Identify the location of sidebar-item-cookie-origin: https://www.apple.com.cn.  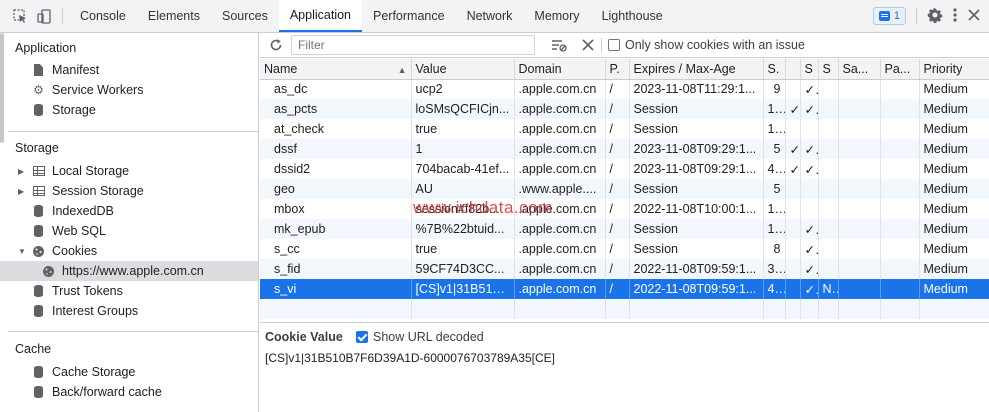
(129, 271).